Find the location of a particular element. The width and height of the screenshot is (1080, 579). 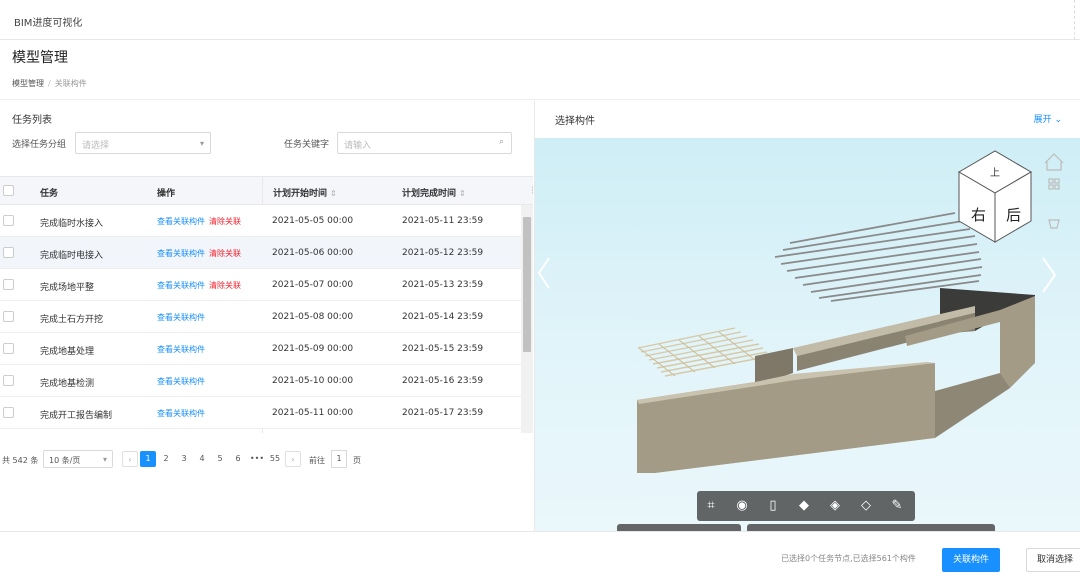

table-header: 任务 操作 计划开始时间⇕ 计划完成时间⇕ ⋮ is located at coordinates (266, 191).